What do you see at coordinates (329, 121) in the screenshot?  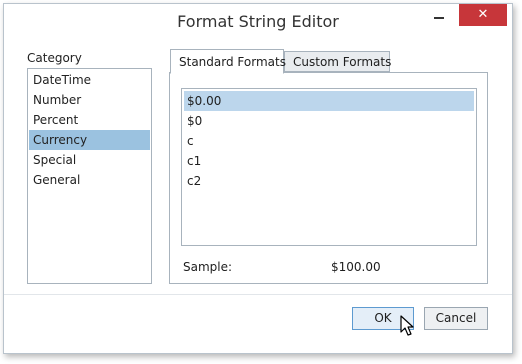 I see `format-item-currency-0dp: $0` at bounding box center [329, 121].